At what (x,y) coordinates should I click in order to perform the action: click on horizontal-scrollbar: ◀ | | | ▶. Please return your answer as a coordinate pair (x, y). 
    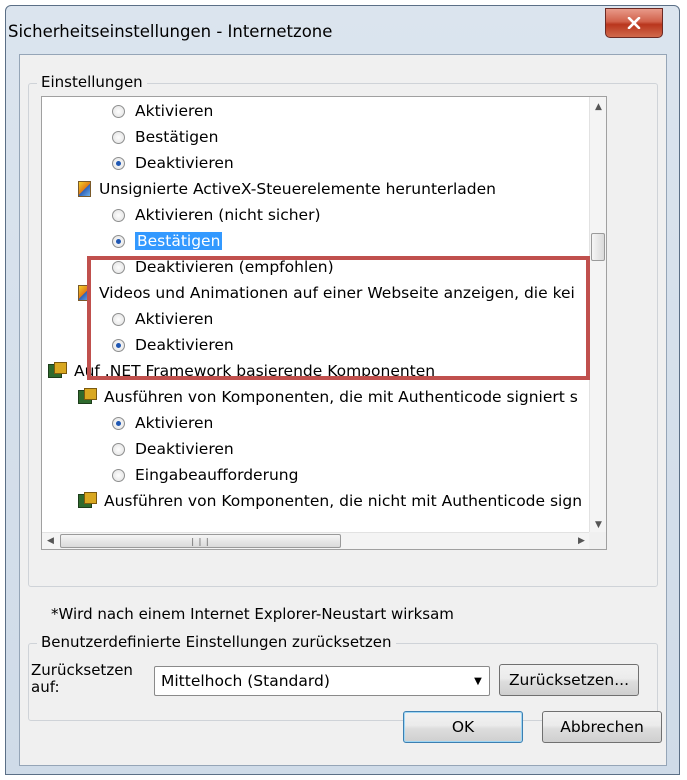
    Looking at the image, I should click on (316, 540).